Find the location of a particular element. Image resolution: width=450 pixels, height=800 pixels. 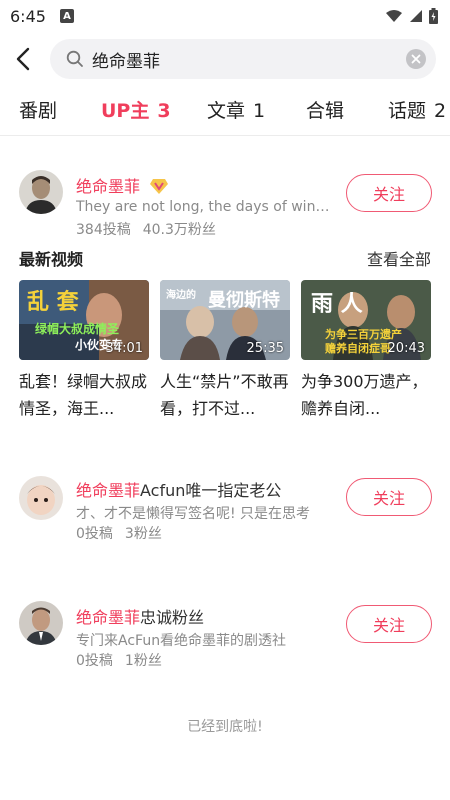

video-thumbnail: 雨 人 为争三百万遗产 赡养自闭症哥 20:43 is located at coordinates (366, 320).